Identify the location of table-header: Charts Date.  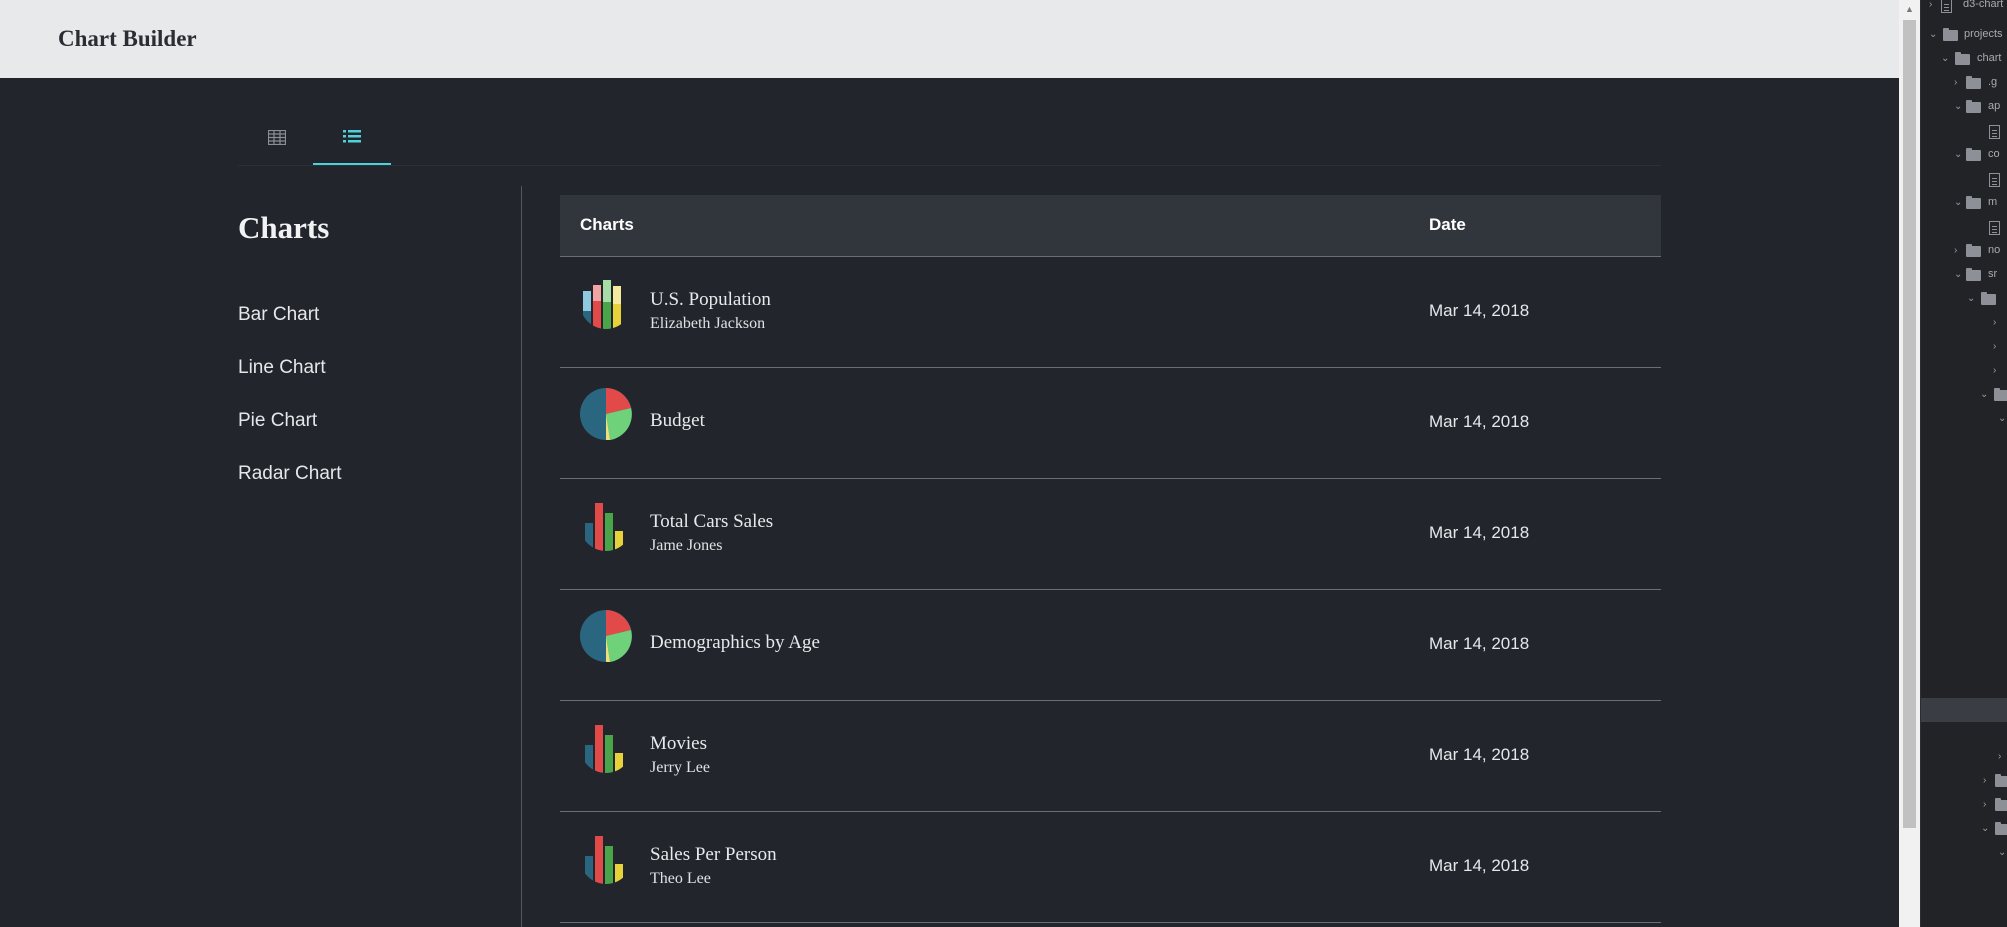
(1110, 226).